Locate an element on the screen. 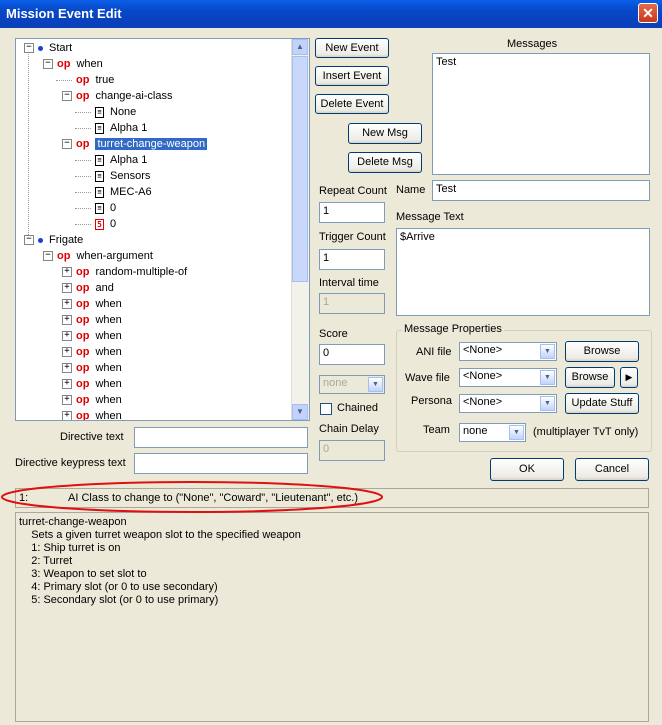 Image resolution: width=662 pixels, height=725 pixels. tree-node: op true is located at coordinates (95, 80).